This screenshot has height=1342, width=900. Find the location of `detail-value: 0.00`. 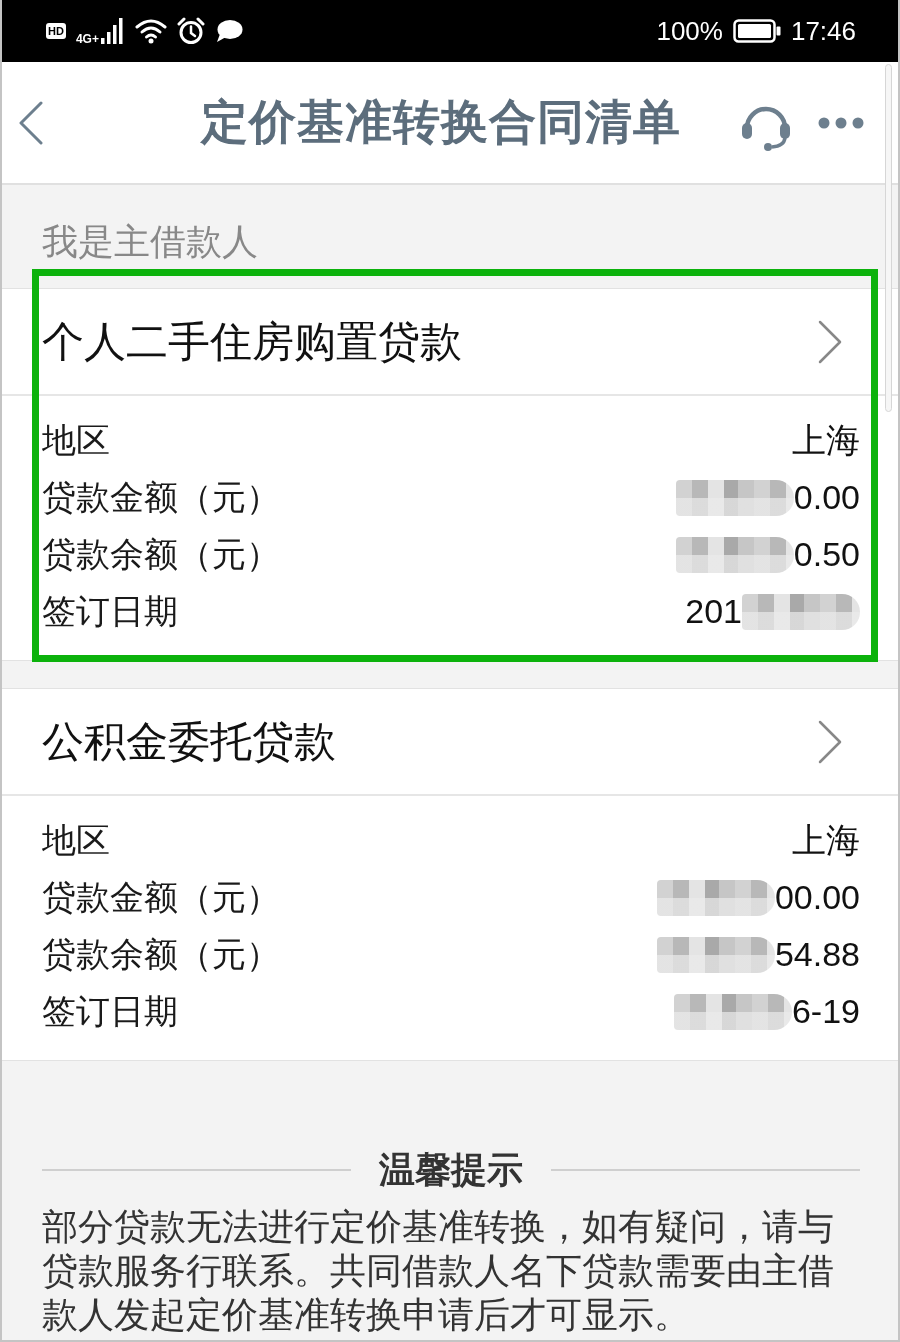

detail-value: 0.00 is located at coordinates (826, 497).